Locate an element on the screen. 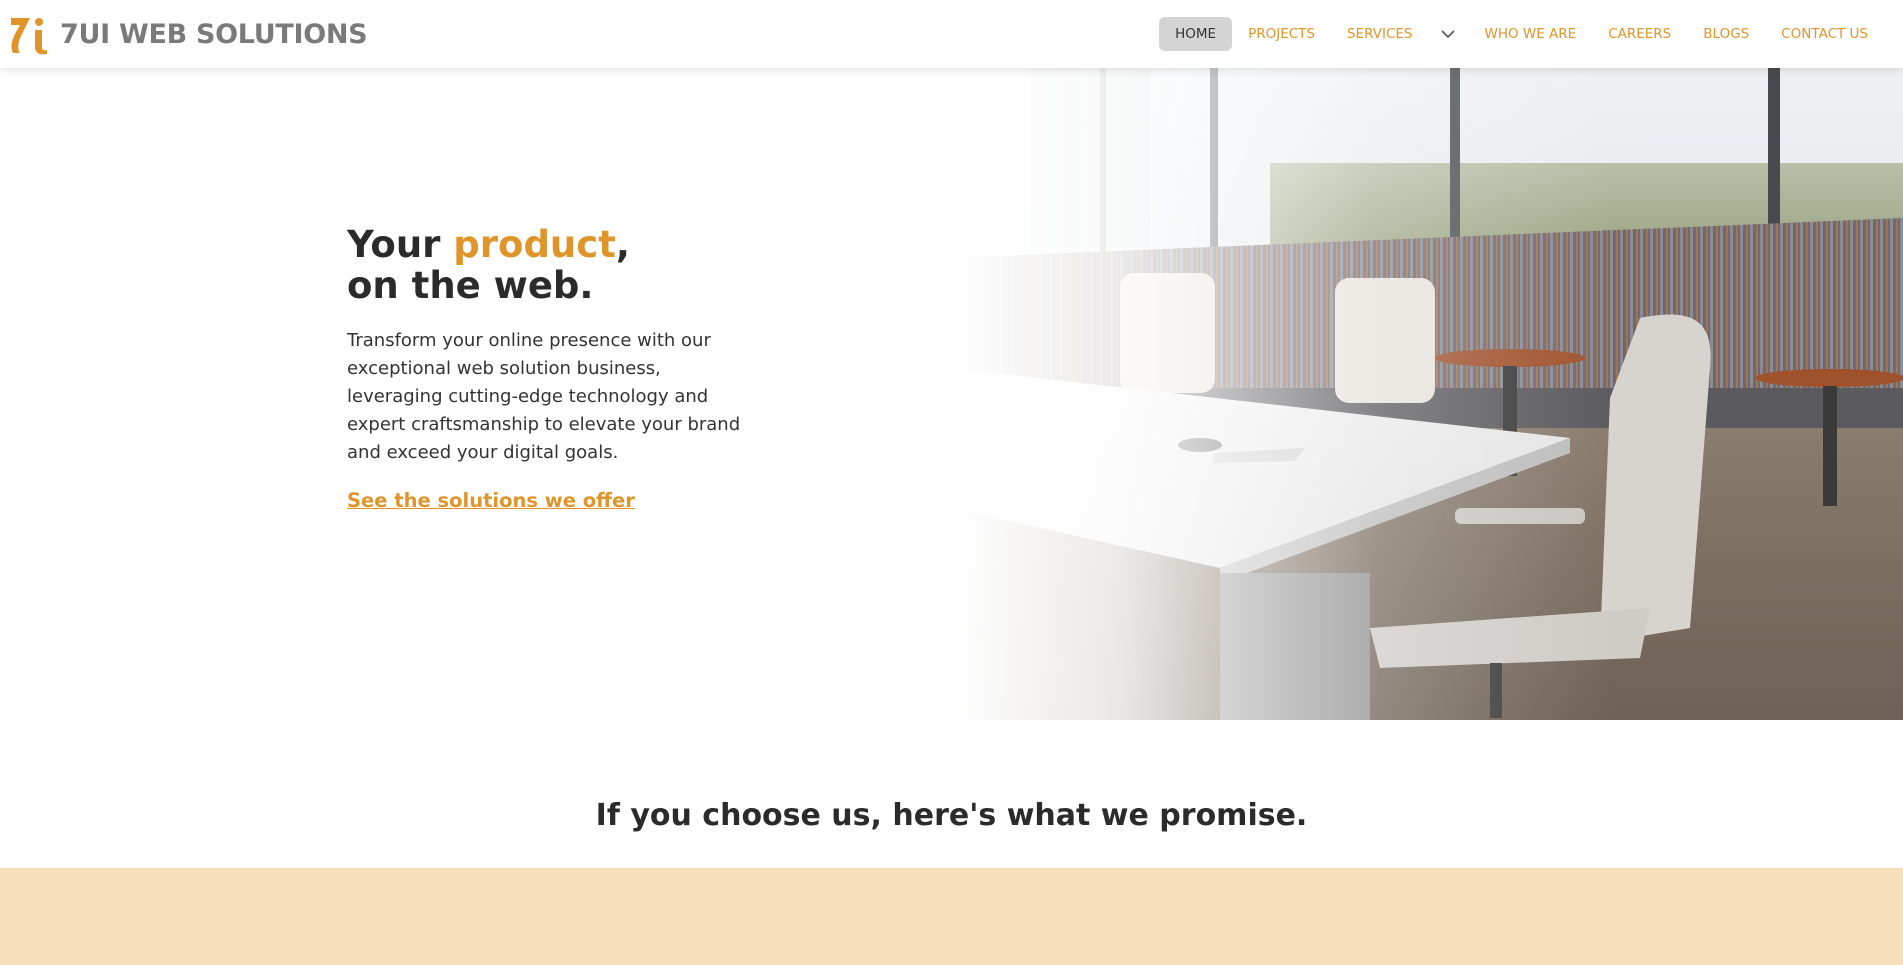 This screenshot has height=965, width=1903. nav-careers: CAREERS is located at coordinates (1639, 34).